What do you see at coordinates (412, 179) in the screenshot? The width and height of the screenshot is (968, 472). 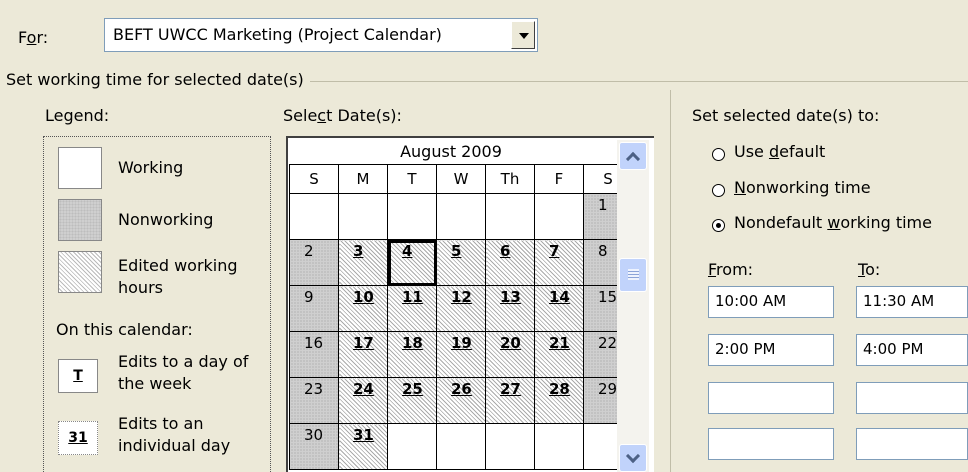 I see `weekday-header: T` at bounding box center [412, 179].